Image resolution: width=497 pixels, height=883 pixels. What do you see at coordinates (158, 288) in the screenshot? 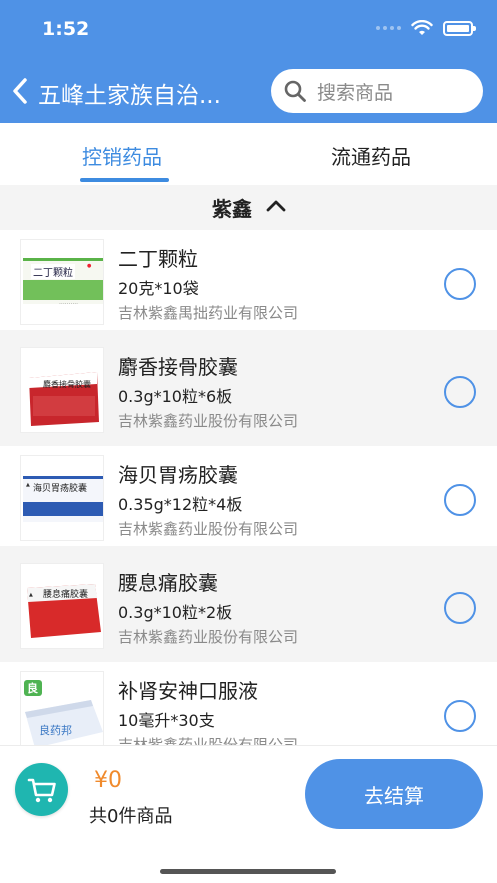
I see `product-spec: 20克*10袋` at bounding box center [158, 288].